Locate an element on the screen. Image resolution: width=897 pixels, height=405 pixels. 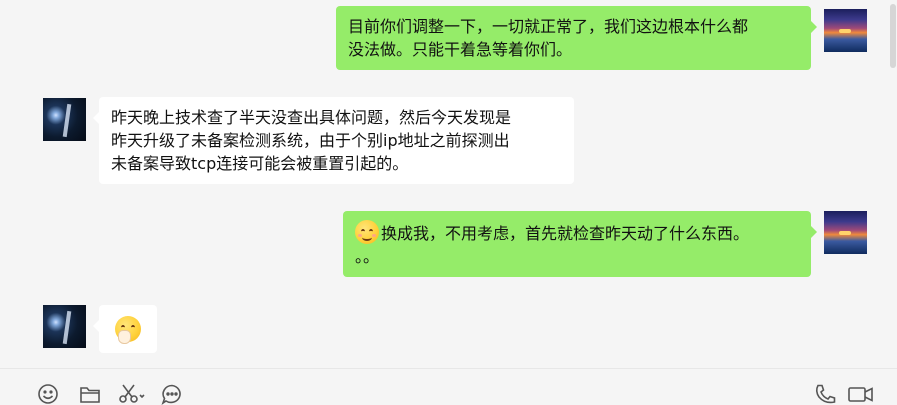
input-toolbar is located at coordinates (448, 387).